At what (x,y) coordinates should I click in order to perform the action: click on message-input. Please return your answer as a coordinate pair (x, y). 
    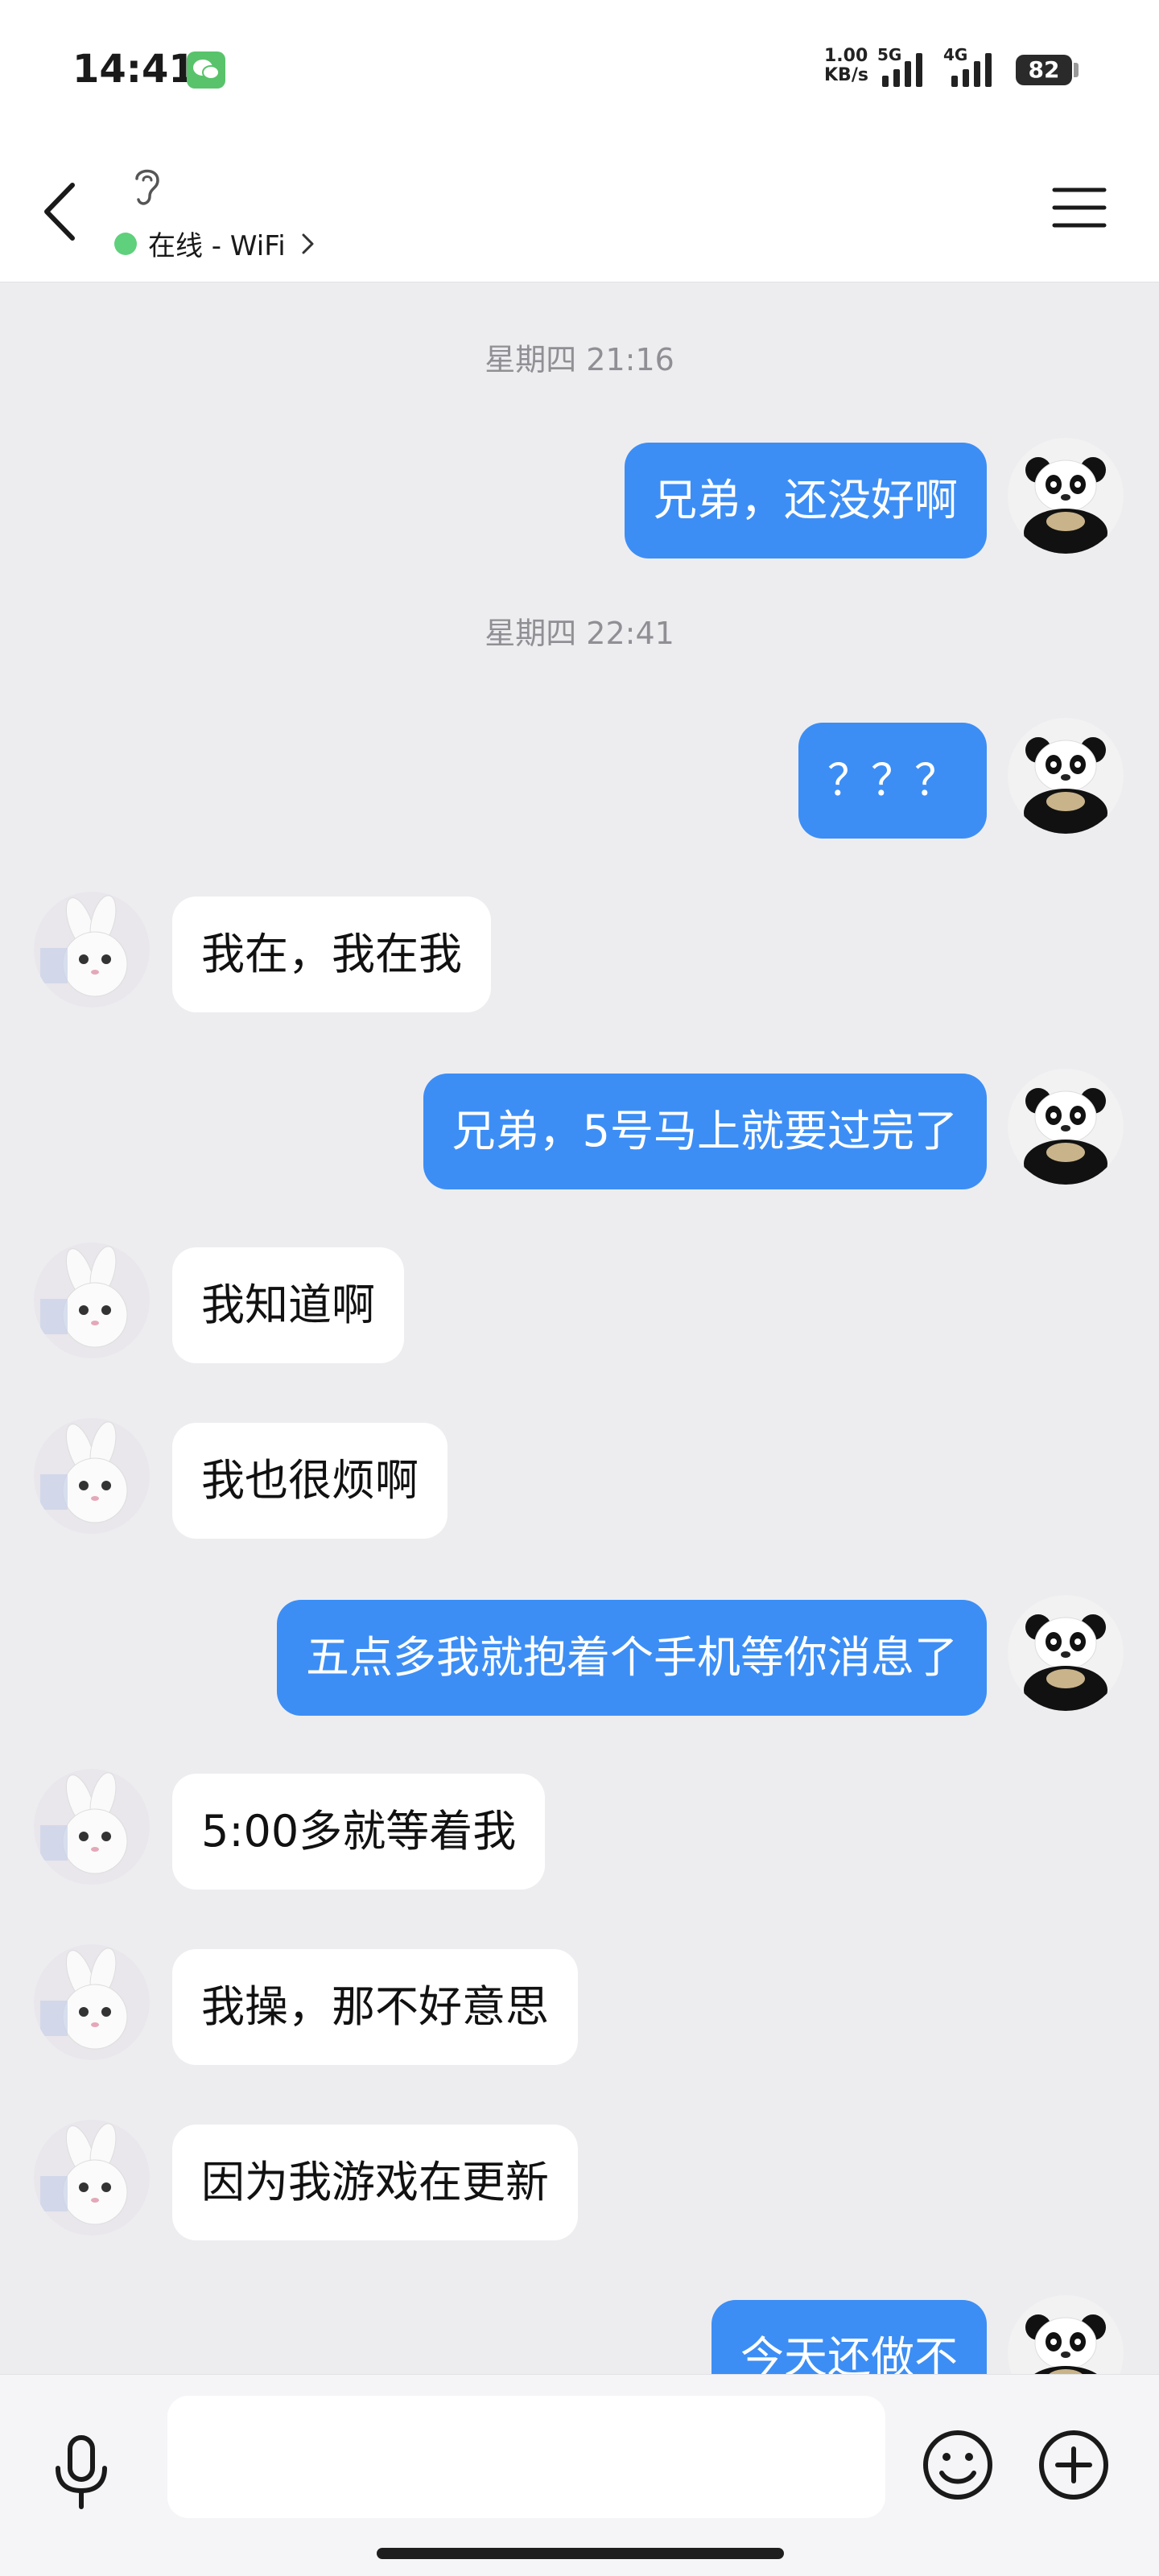
    Looking at the image, I should click on (526, 2457).